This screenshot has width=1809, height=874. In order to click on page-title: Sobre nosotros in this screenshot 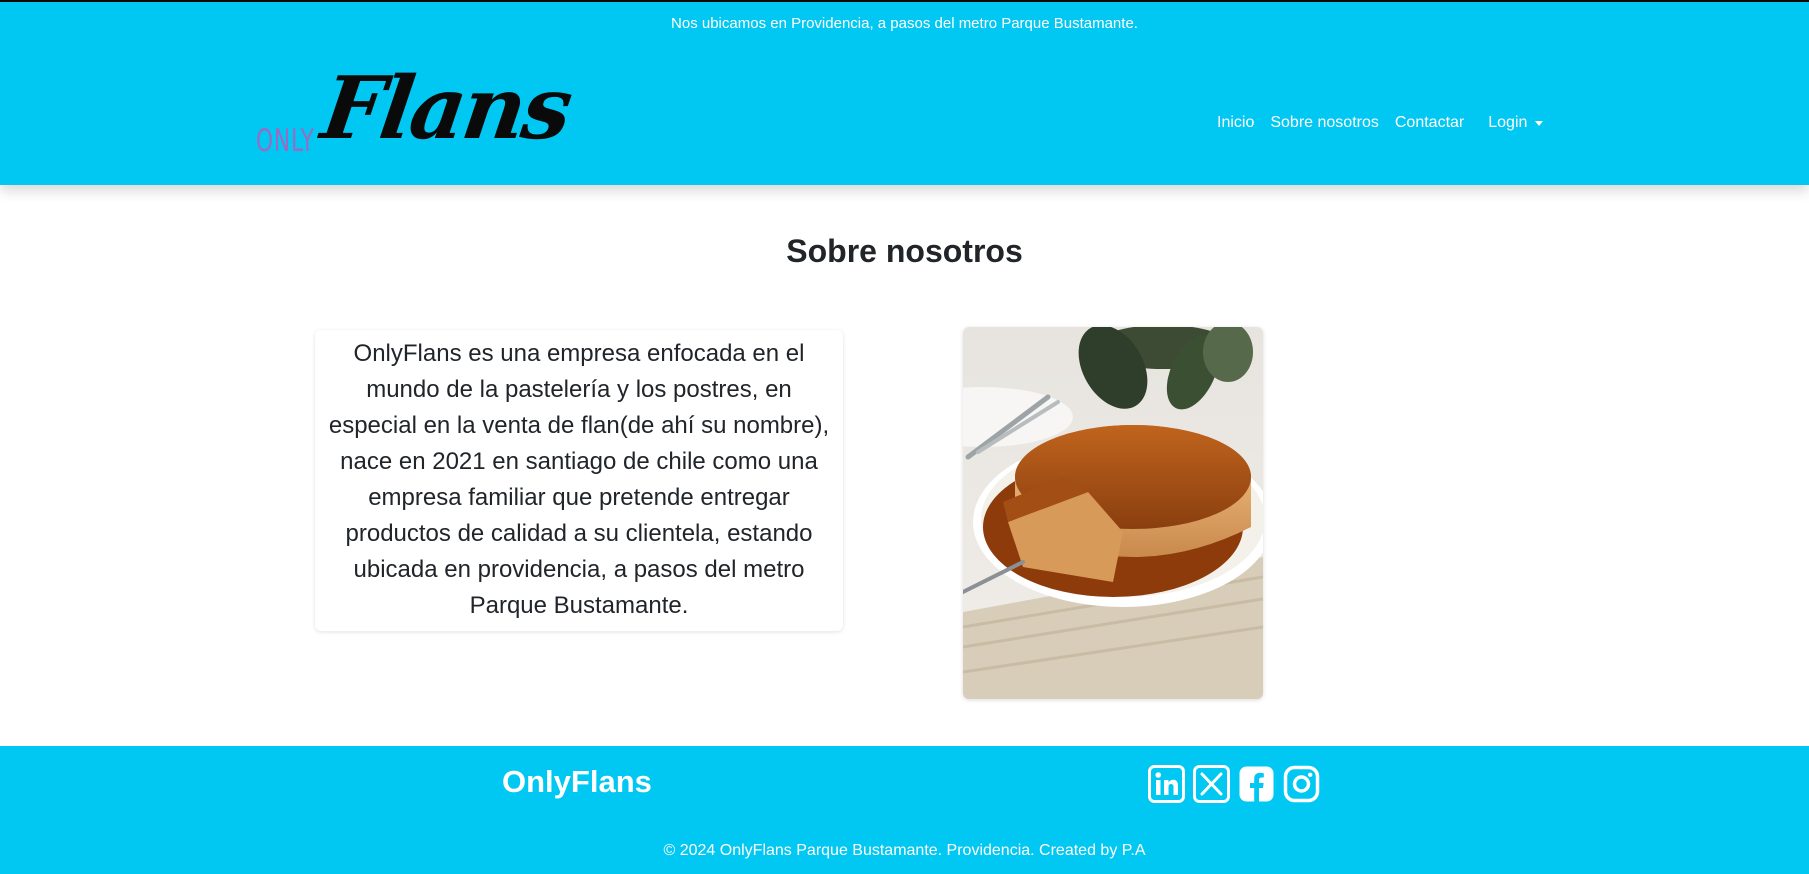, I will do `click(904, 251)`.